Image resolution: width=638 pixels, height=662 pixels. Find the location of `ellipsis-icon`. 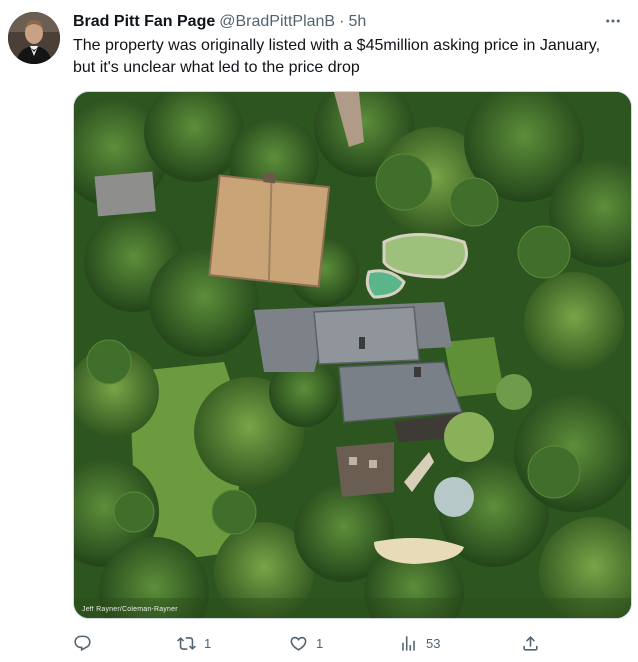

ellipsis-icon is located at coordinates (613, 21).